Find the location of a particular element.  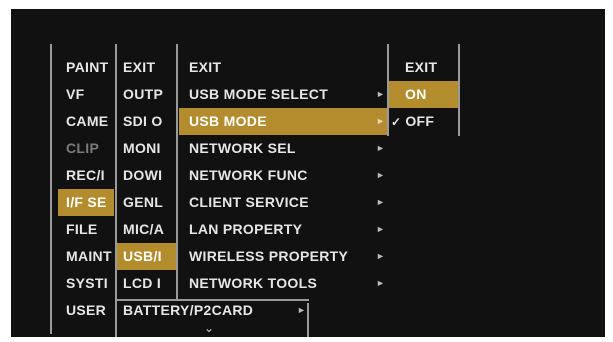

menu-item-if-setup: I/F SE is located at coordinates (86, 202).